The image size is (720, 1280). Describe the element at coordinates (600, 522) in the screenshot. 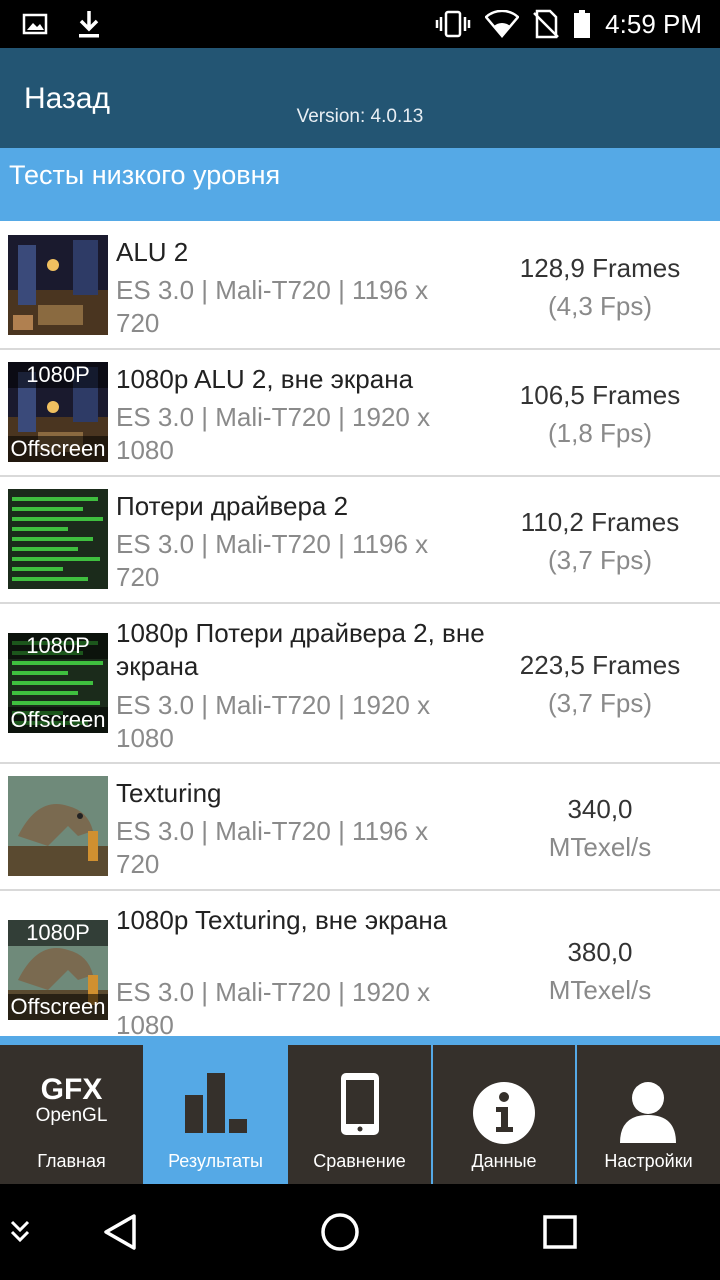

I see `result-value: 110,2 Frames` at that location.